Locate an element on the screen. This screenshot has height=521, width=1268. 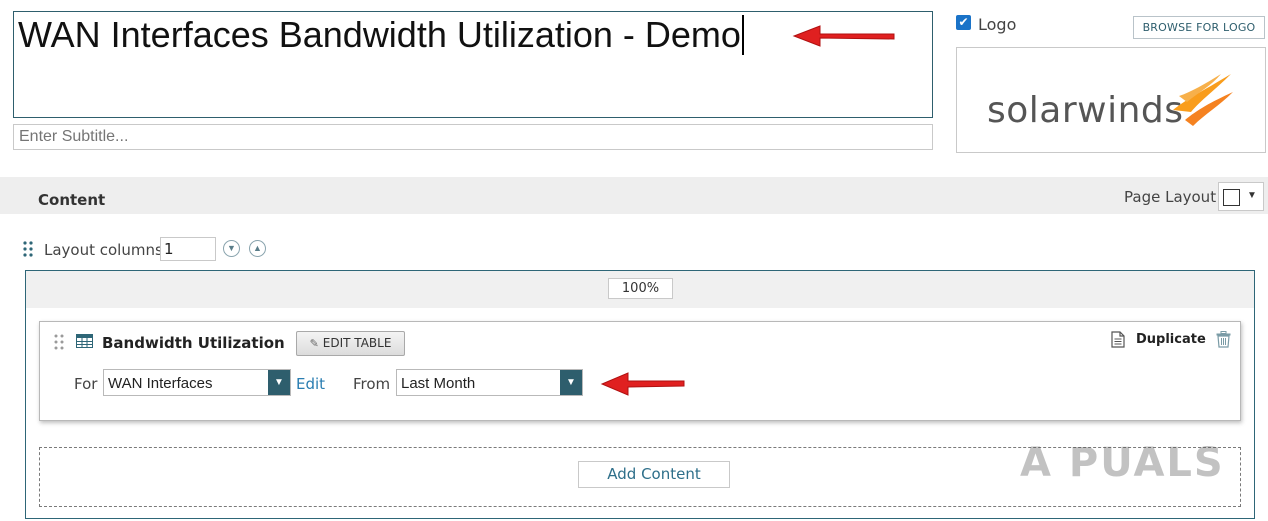
edit-table-button: ✎ EDIT TABLE is located at coordinates (350, 343).